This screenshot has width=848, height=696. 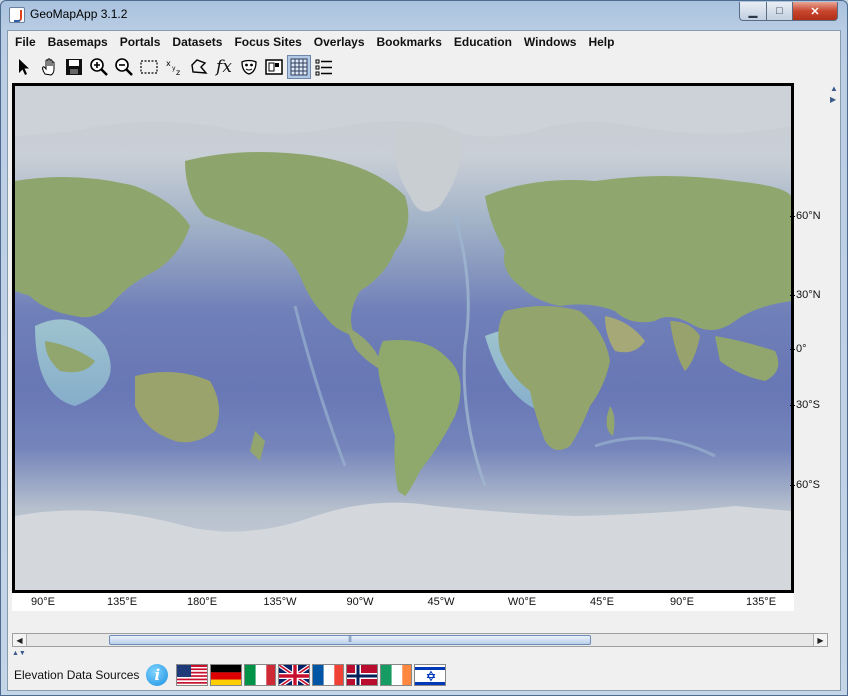 What do you see at coordinates (360, 602) in the screenshot?
I see `lon-label: 90°W` at bounding box center [360, 602].